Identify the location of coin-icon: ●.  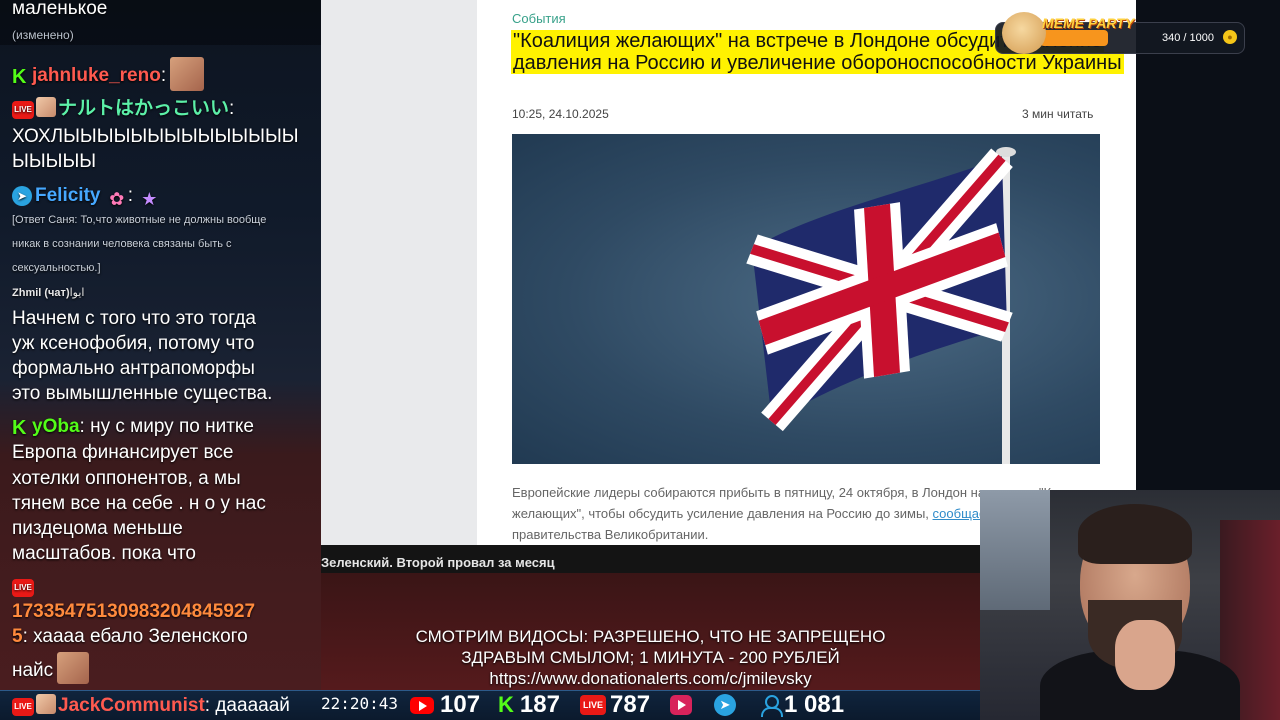
(1230, 37).